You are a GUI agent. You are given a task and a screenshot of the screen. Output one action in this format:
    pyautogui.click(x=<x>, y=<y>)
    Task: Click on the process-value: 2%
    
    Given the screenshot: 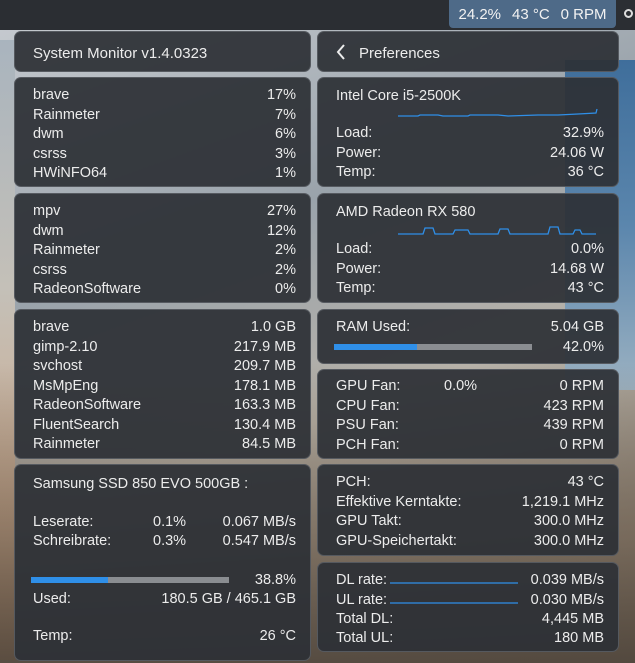 What is the action you would take?
    pyautogui.click(x=285, y=269)
    